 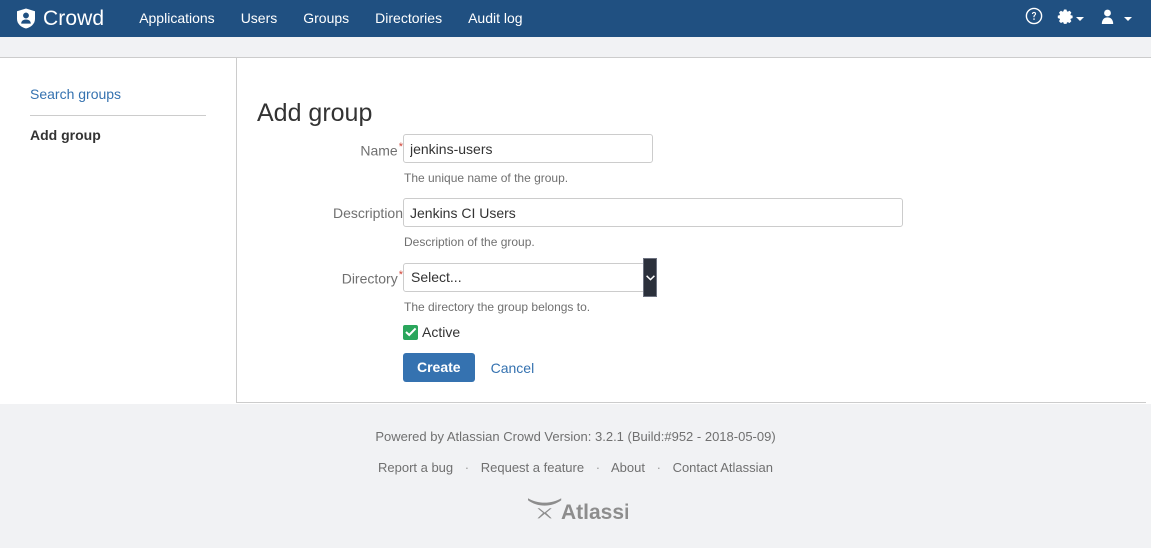 I want to click on user-avatar-icon, so click(x=1107, y=19).